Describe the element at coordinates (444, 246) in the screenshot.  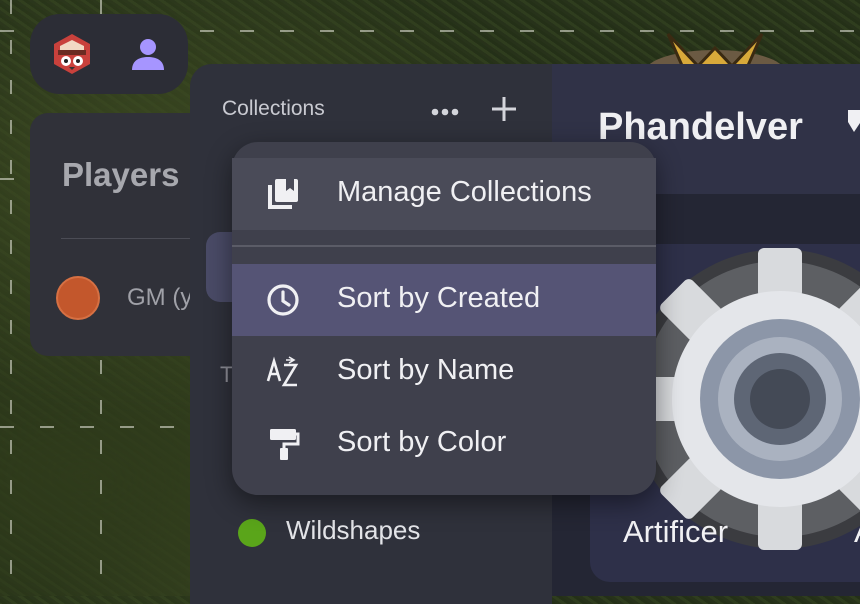
I see `menu-divider` at that location.